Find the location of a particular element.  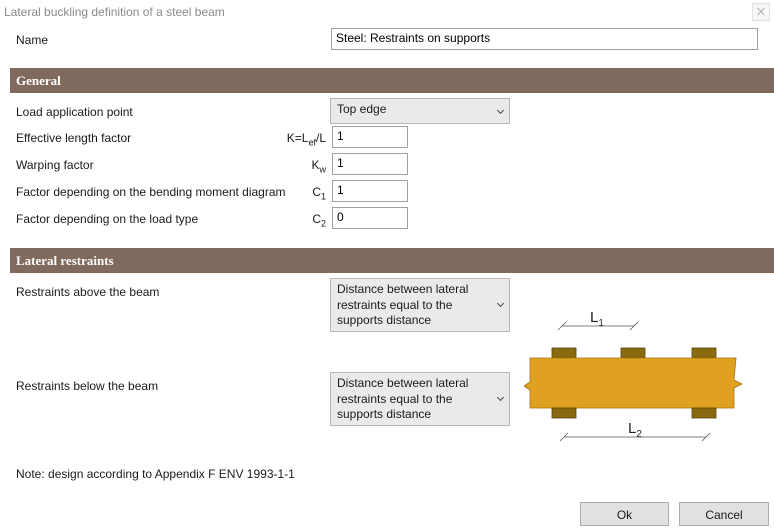

beam-restraints-diagram: L1 L2 is located at coordinates (633, 375).